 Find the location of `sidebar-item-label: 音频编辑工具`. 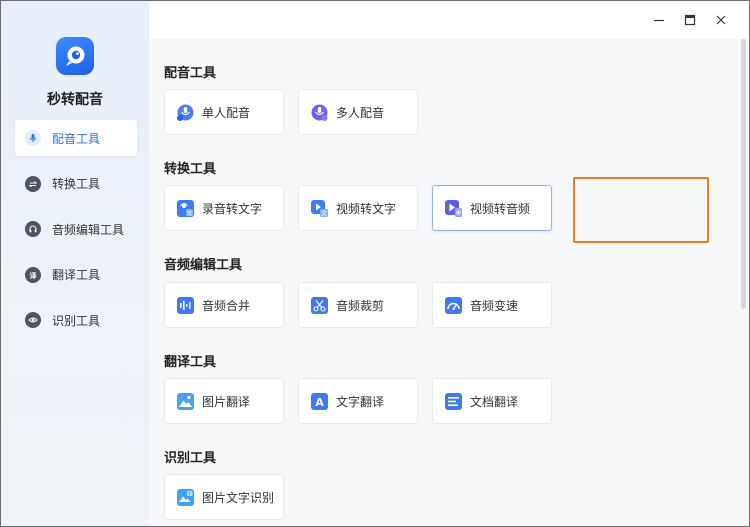

sidebar-item-label: 音频编辑工具 is located at coordinates (88, 229).